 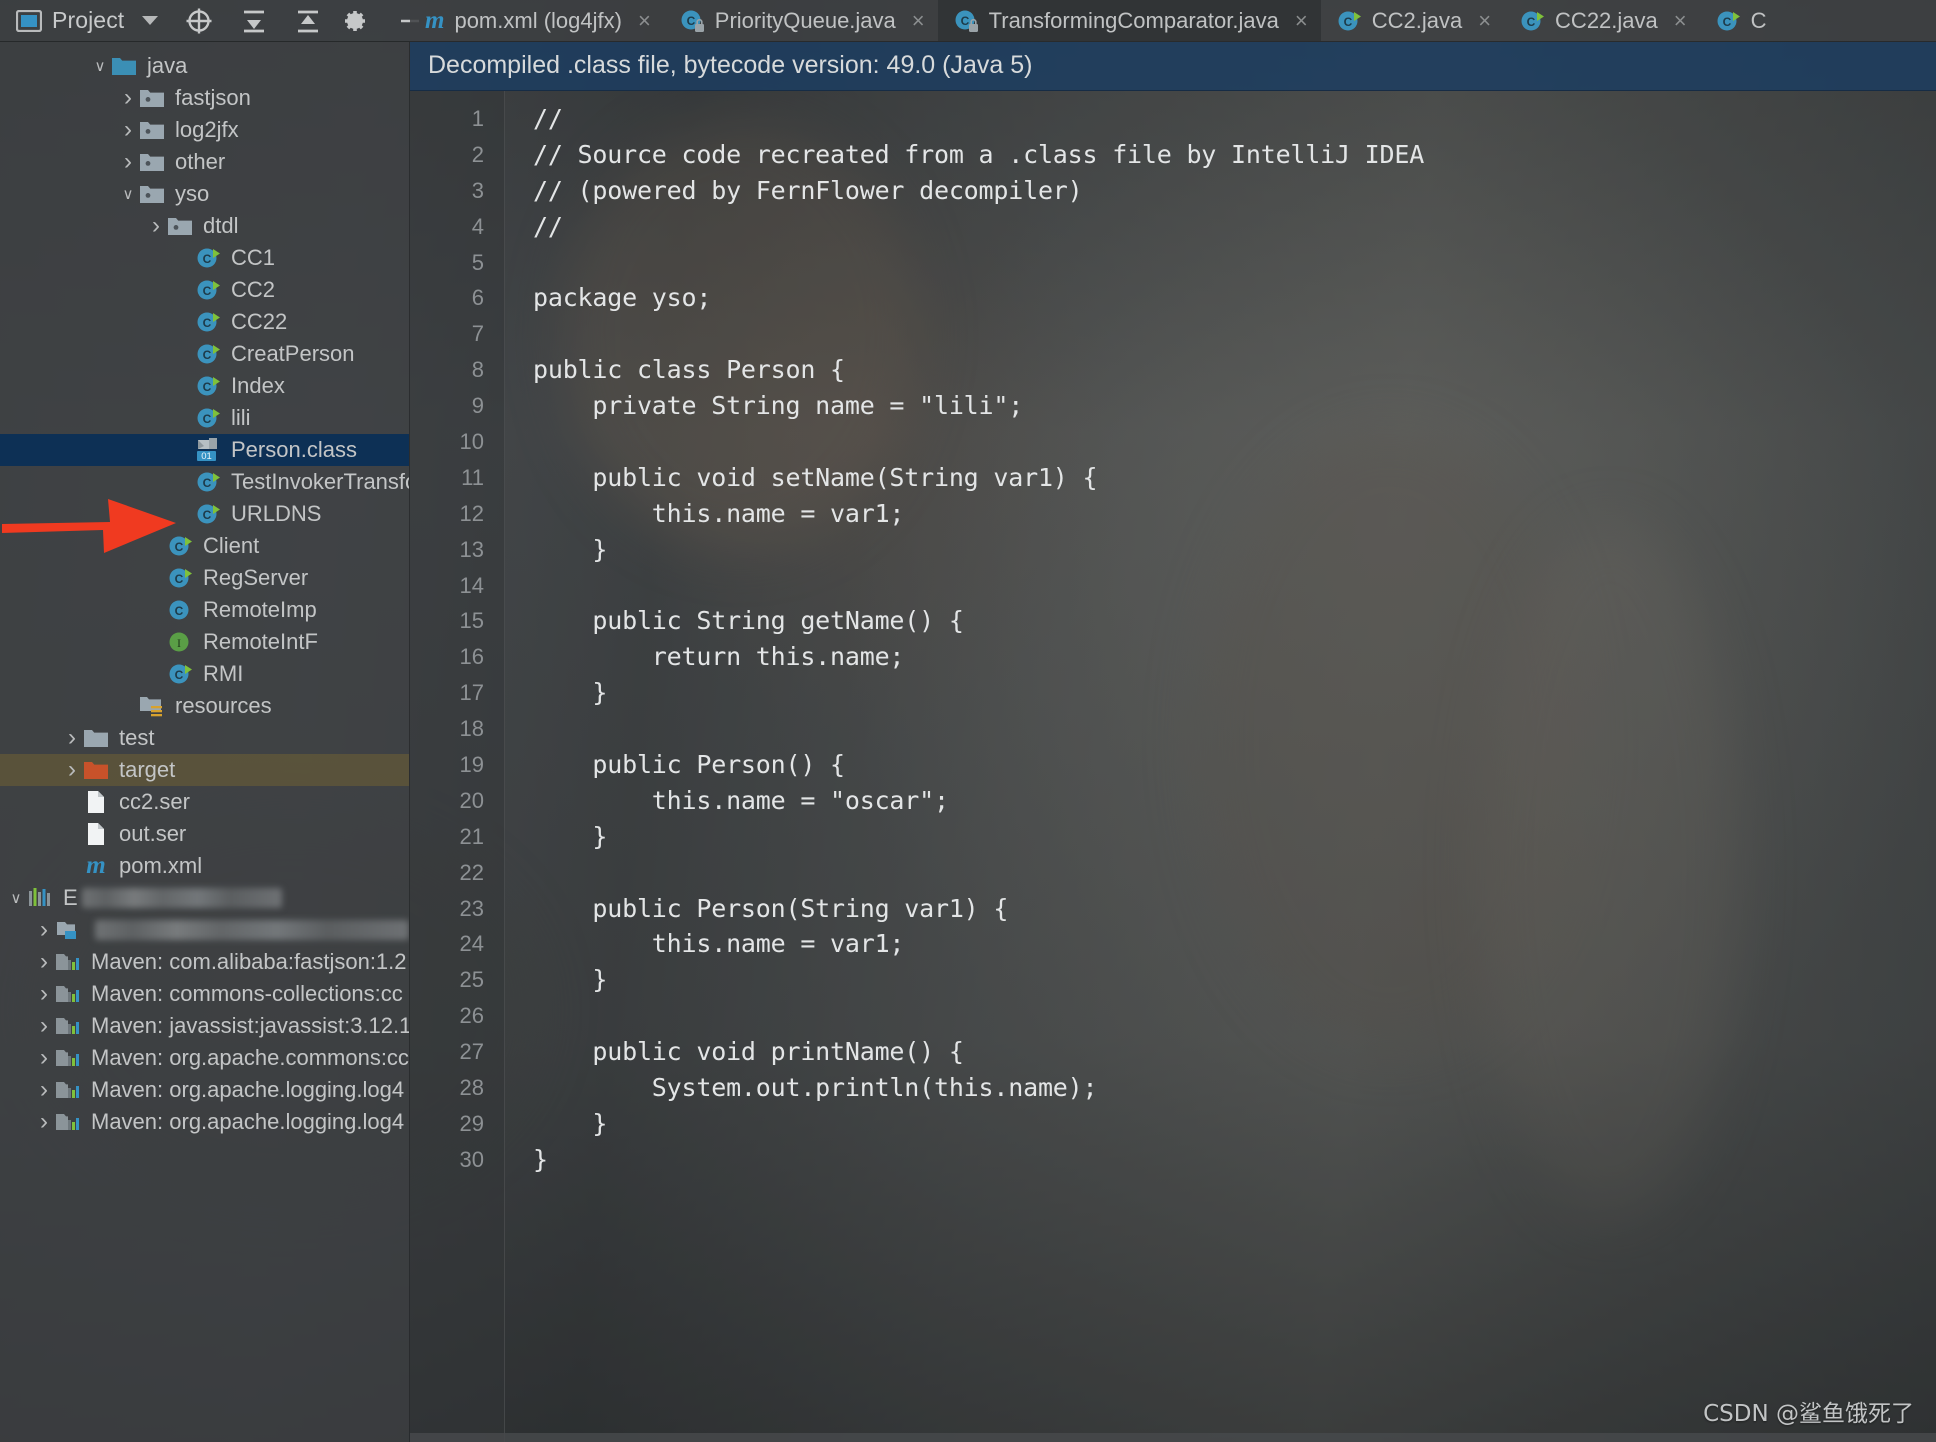 I want to click on tree-item: log2jfx, so click(x=204, y=130).